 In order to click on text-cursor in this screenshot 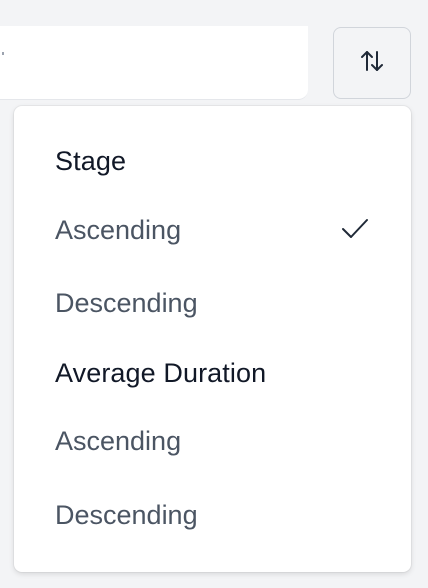, I will do `click(3, 53)`.